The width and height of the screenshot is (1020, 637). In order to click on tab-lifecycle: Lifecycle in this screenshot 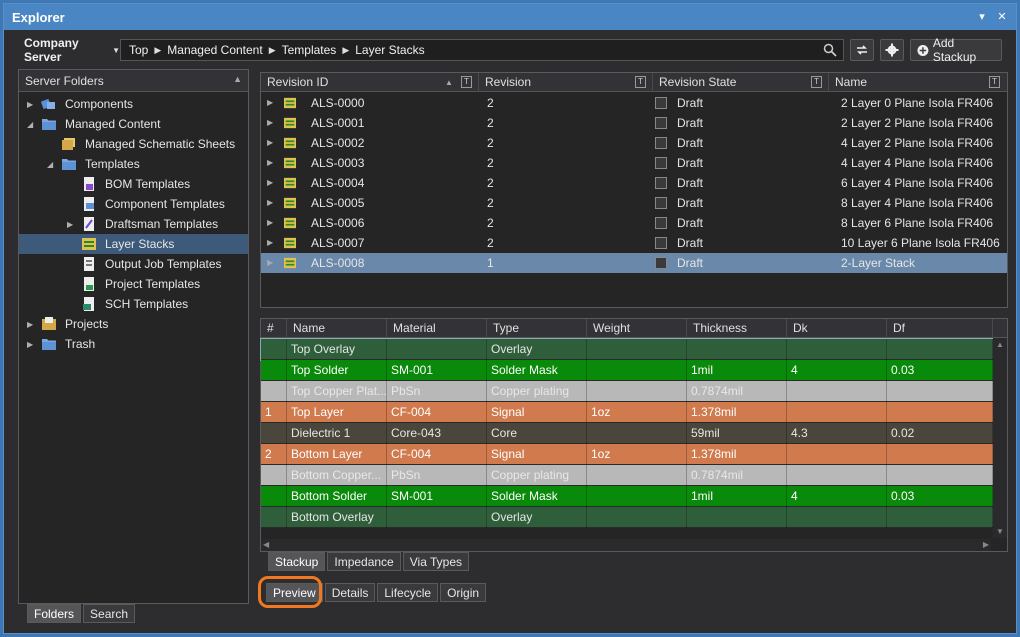, I will do `click(408, 592)`.